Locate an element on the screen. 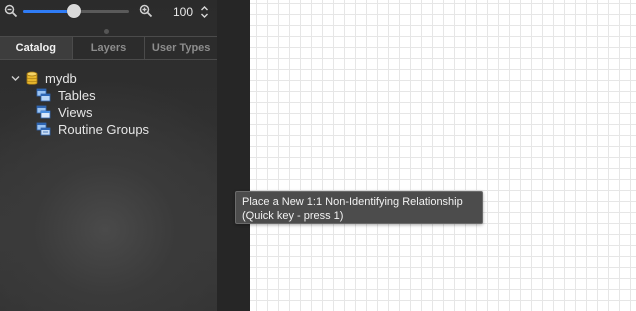 The height and width of the screenshot is (311, 636). tab-layers: Layers is located at coordinates (109, 48).